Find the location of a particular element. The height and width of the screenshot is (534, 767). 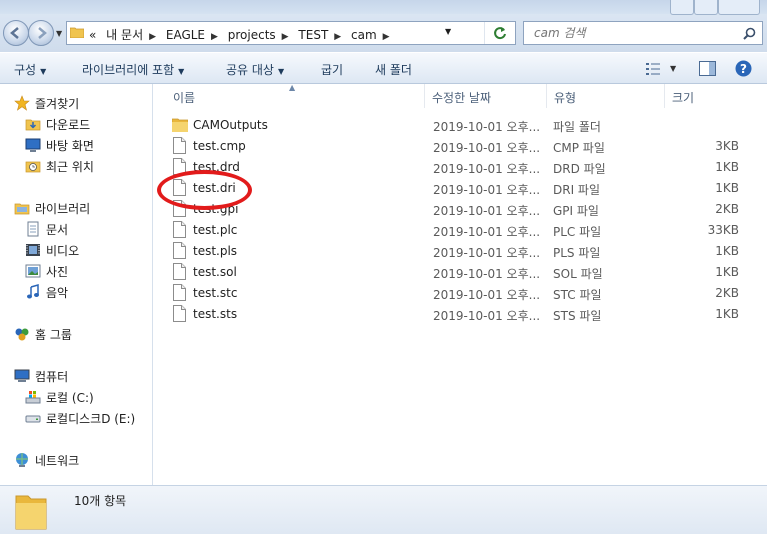

organize-label: 구성 is located at coordinates (25, 70).